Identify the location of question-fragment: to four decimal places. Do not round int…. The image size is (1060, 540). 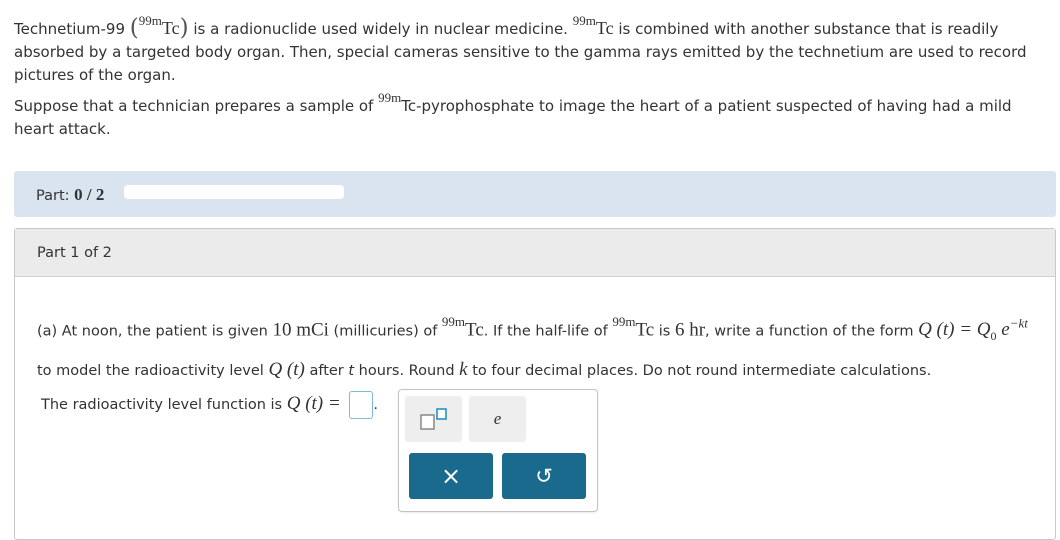
(702, 371).